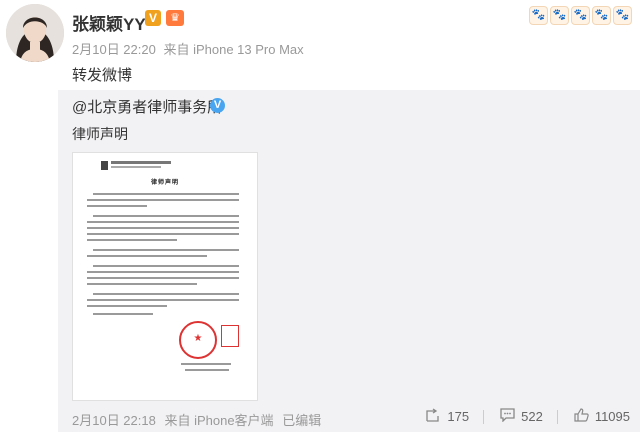 The width and height of the screenshot is (640, 432). What do you see at coordinates (109, 22) in the screenshot?
I see `username: 张颖颖YY` at bounding box center [109, 22].